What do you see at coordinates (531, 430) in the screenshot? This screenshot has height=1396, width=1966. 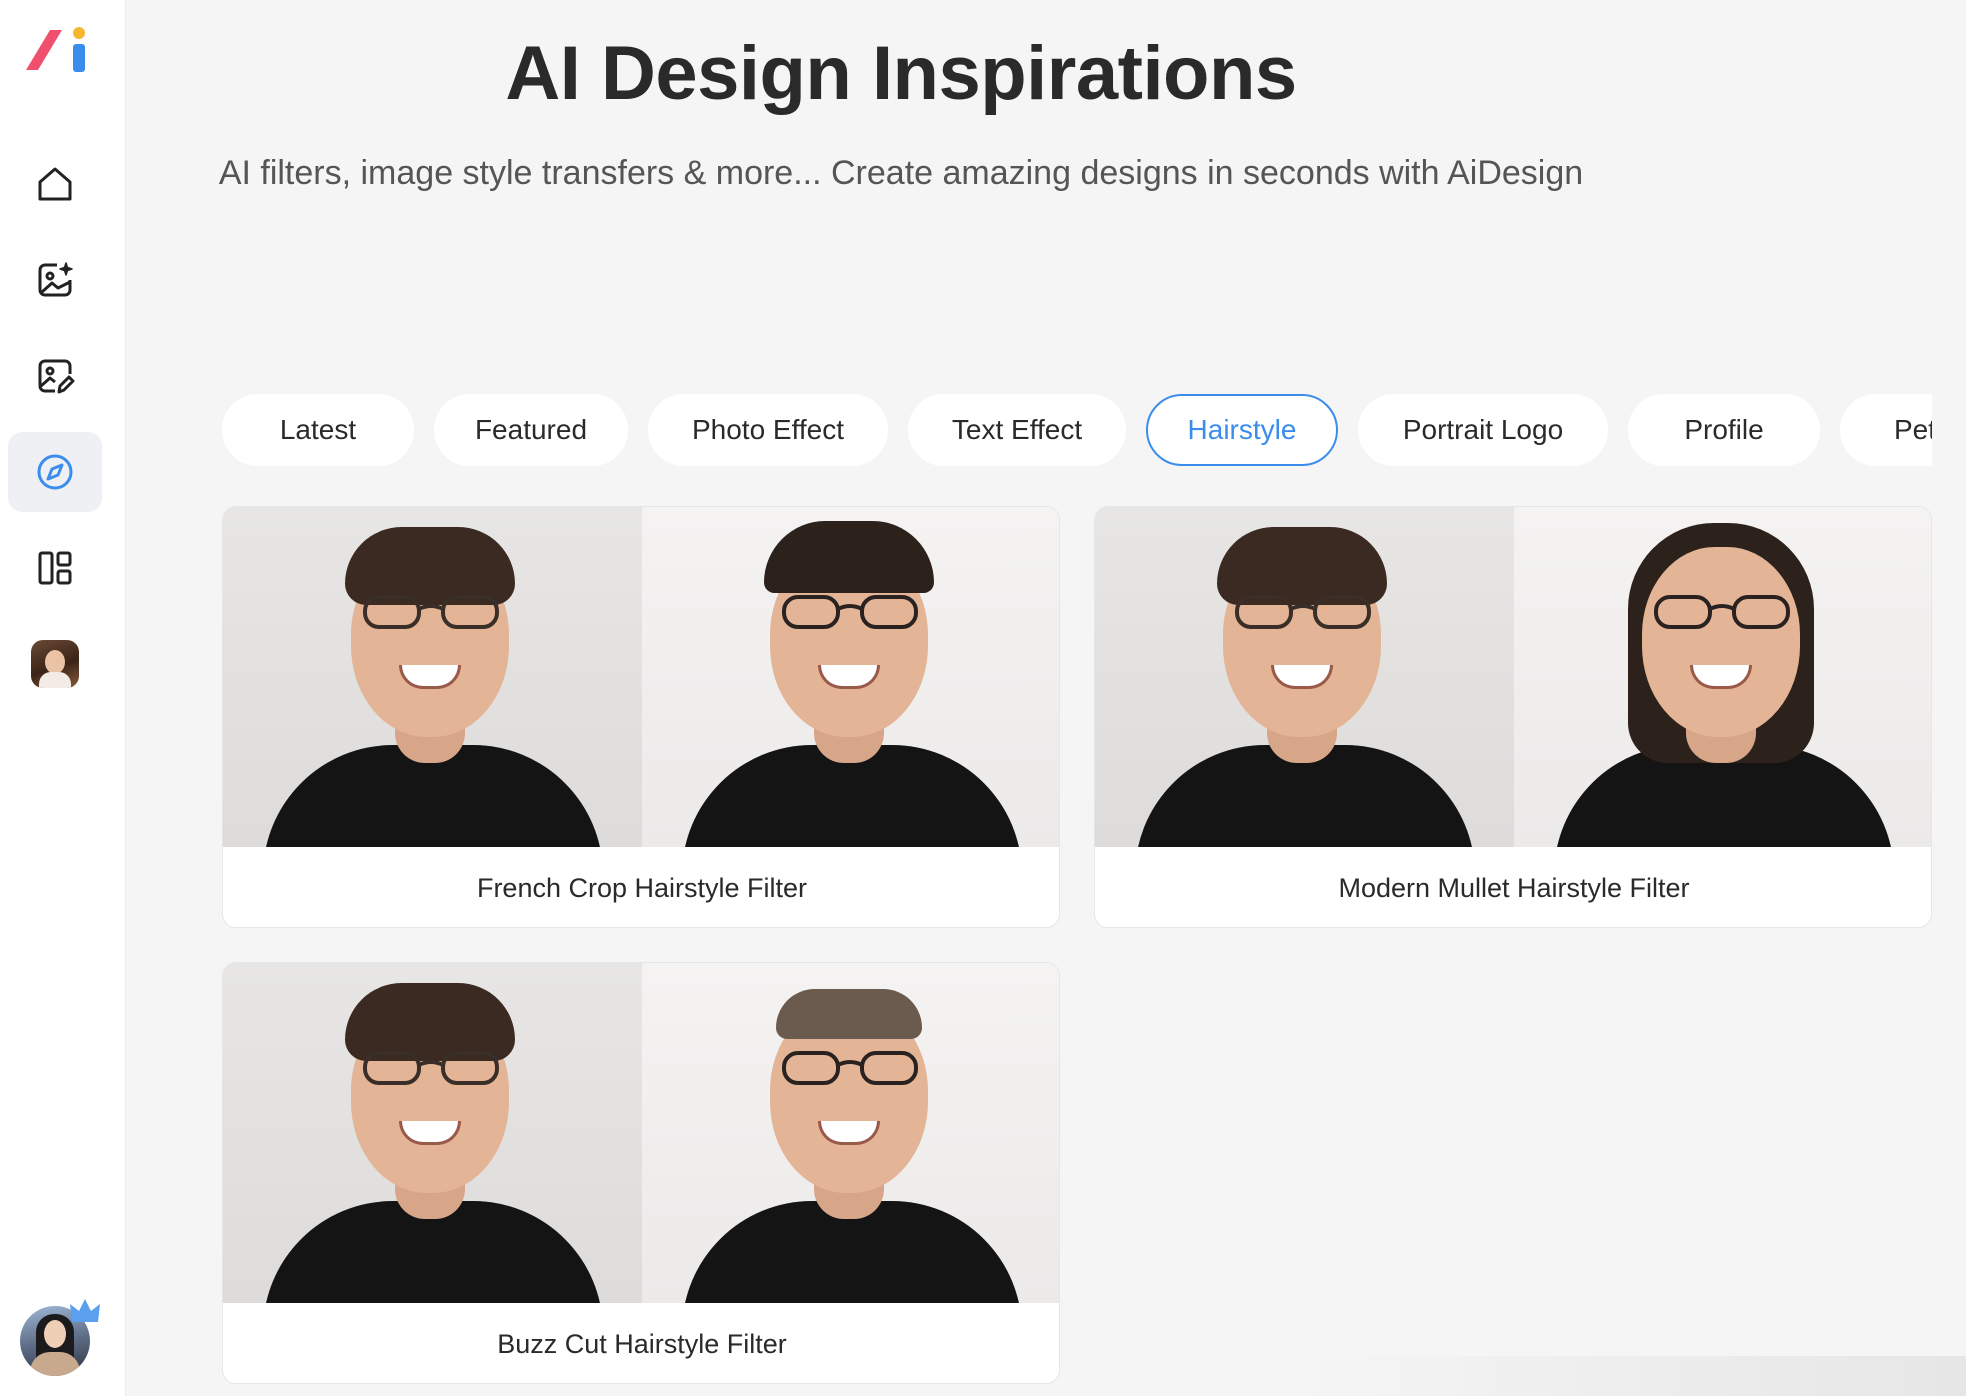 I see `tab-featured: Featured` at bounding box center [531, 430].